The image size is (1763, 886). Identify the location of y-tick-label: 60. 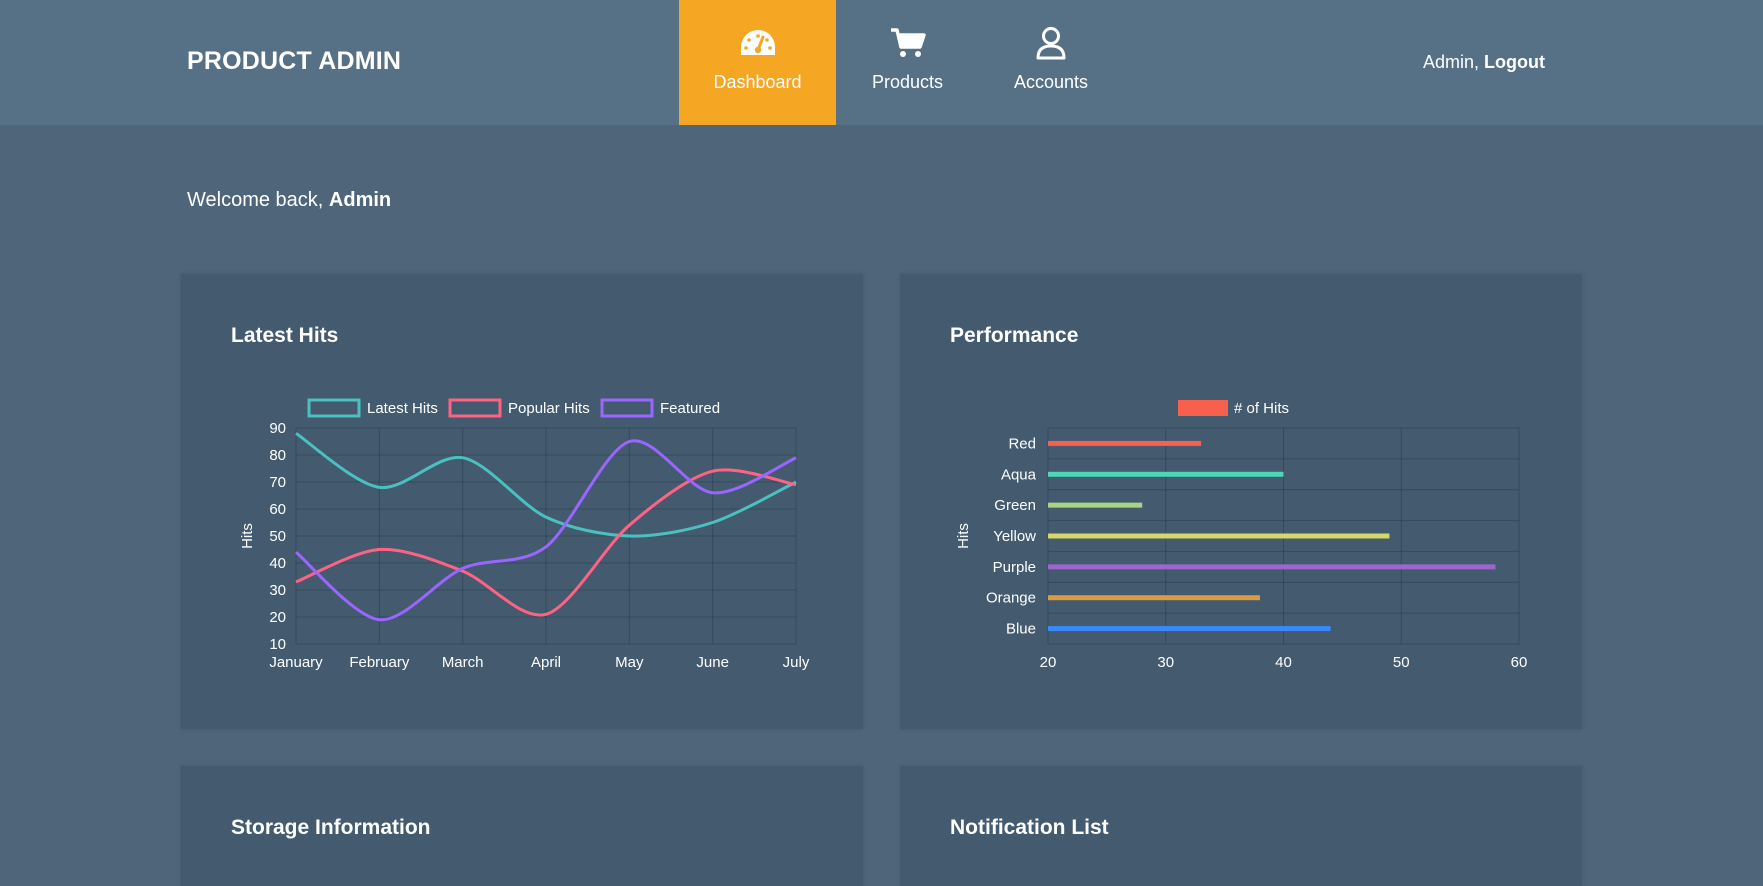
(277, 509).